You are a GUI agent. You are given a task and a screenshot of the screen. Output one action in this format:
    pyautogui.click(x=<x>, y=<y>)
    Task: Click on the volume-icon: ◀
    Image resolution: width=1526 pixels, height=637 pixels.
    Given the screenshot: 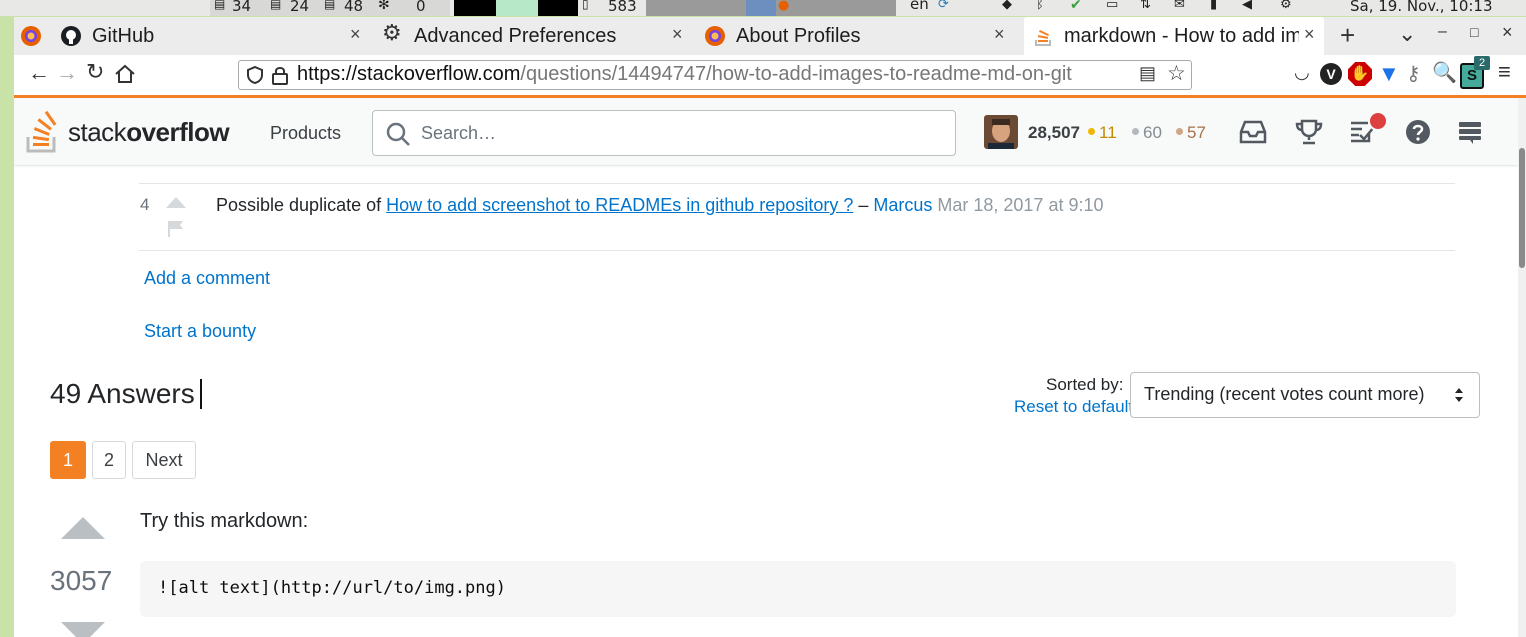 What is the action you would take?
    pyautogui.click(x=1247, y=6)
    